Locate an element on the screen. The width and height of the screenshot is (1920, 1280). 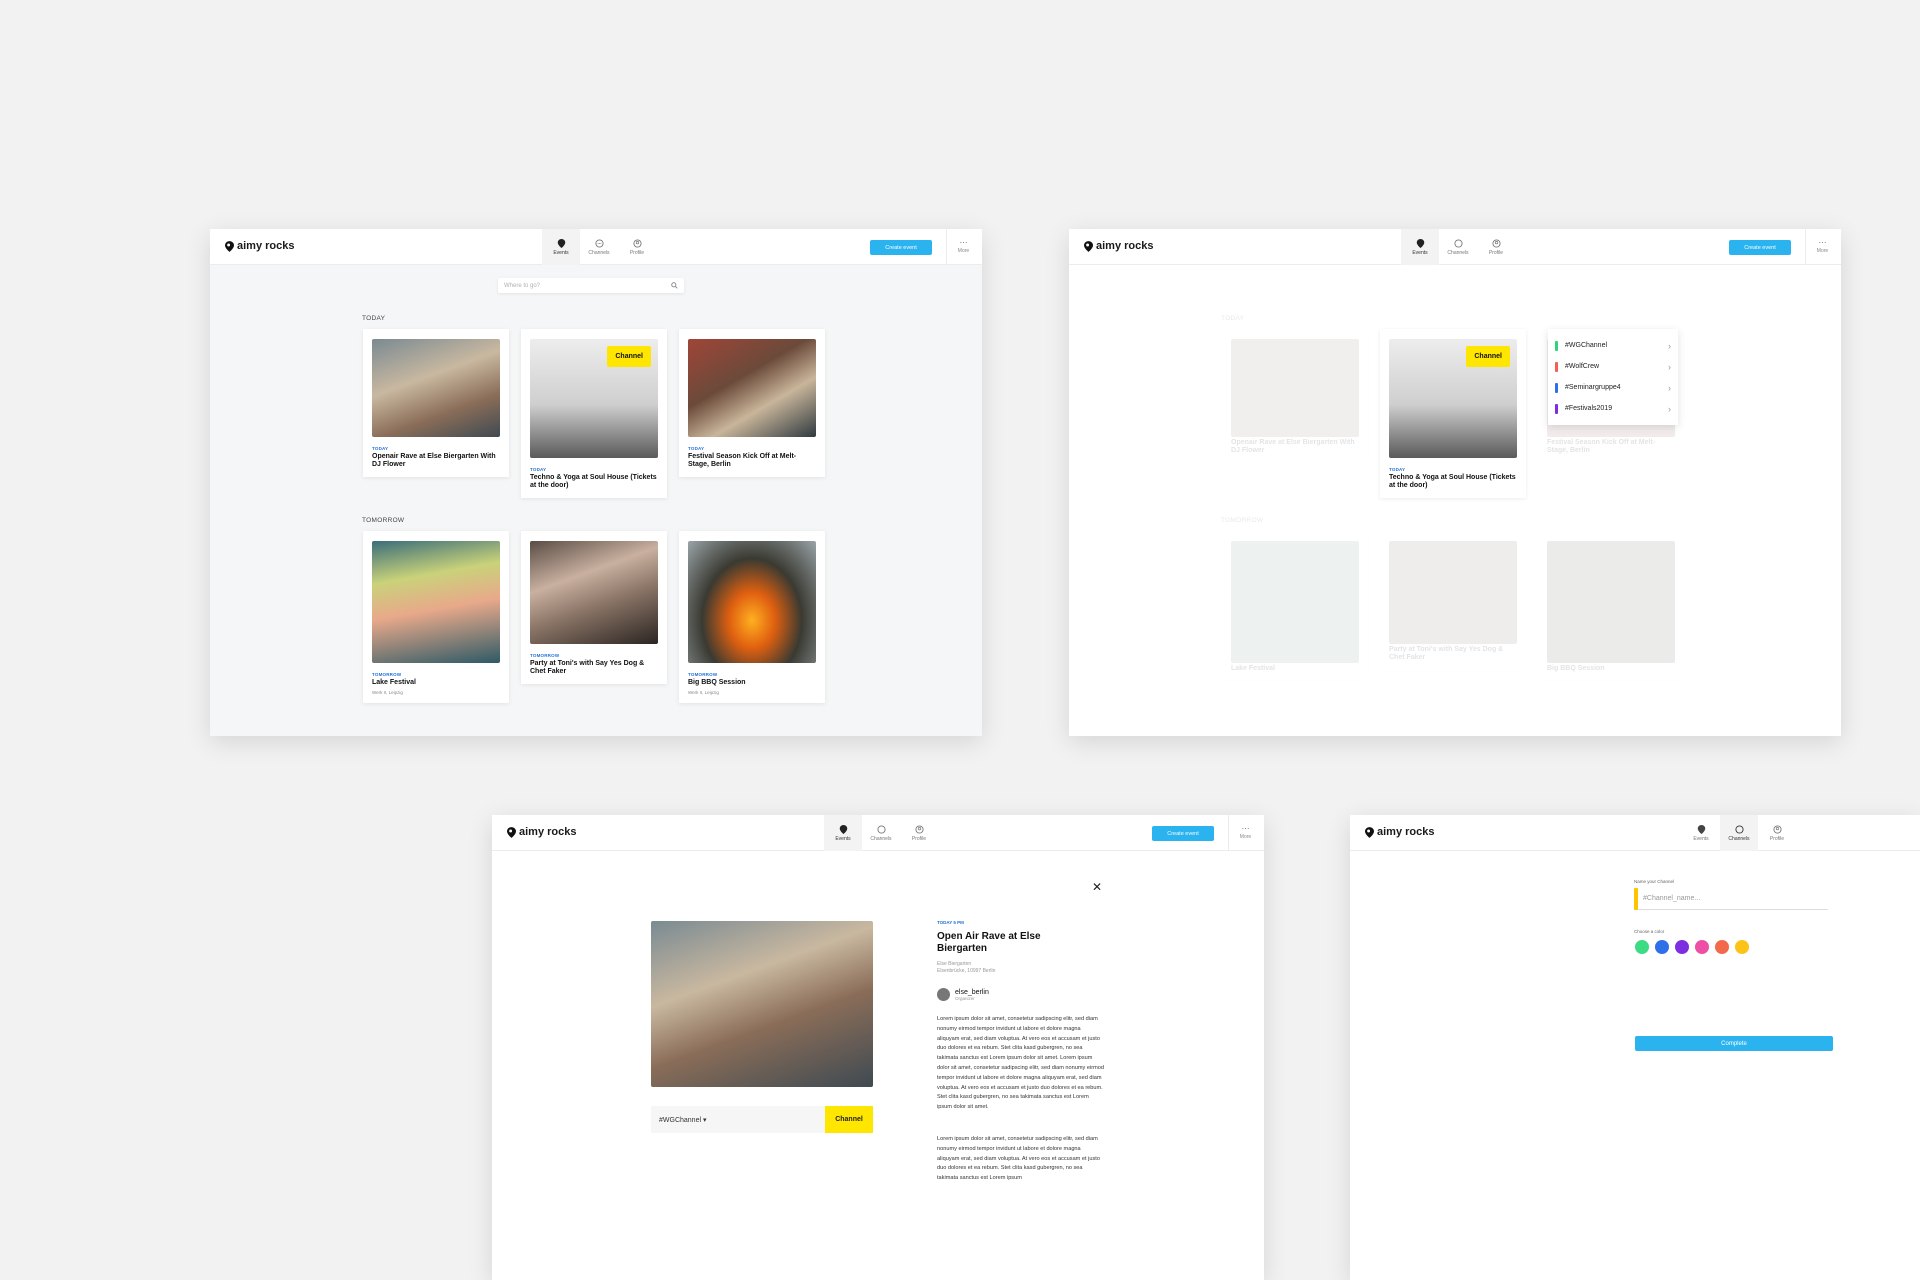
event-location: Werk II, Leipzig is located at coordinates (387, 692).